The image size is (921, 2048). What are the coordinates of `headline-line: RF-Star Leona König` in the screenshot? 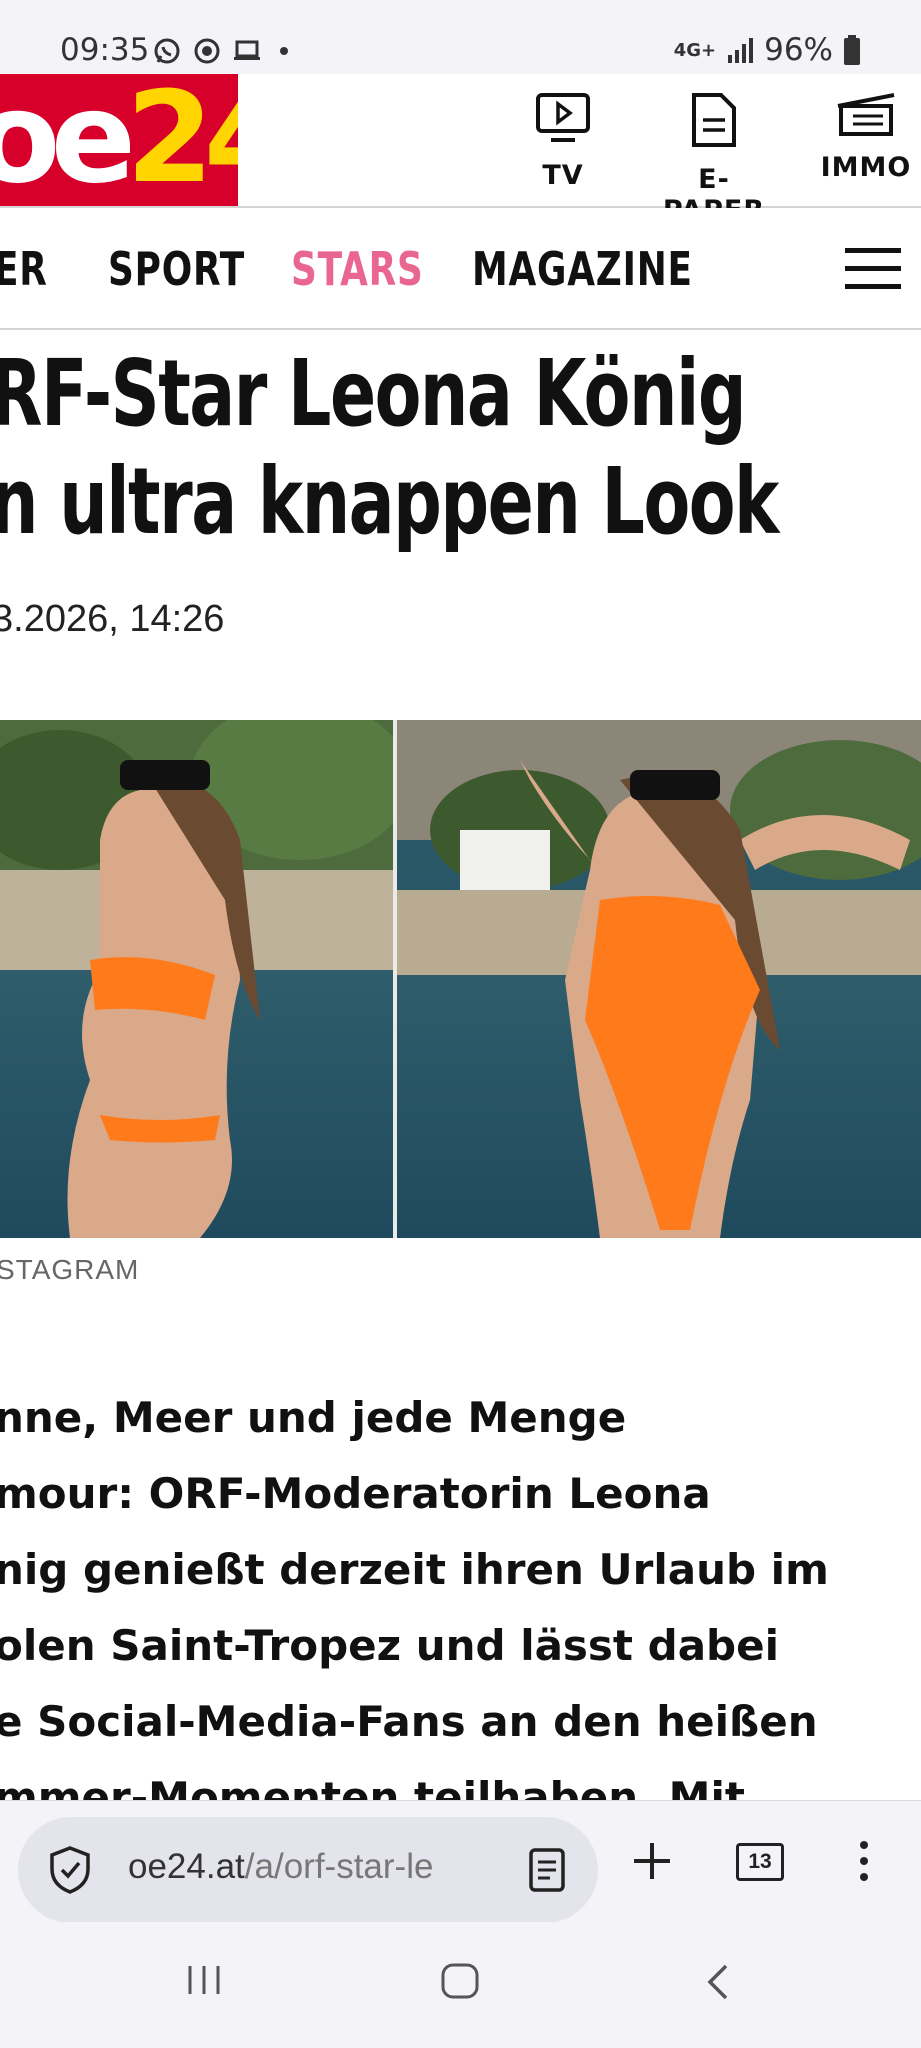 It's located at (373, 393).